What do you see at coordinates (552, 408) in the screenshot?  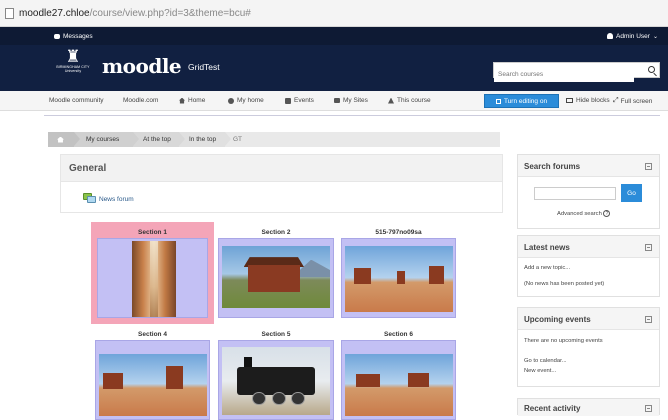 I see `block-title: Recent activity` at bounding box center [552, 408].